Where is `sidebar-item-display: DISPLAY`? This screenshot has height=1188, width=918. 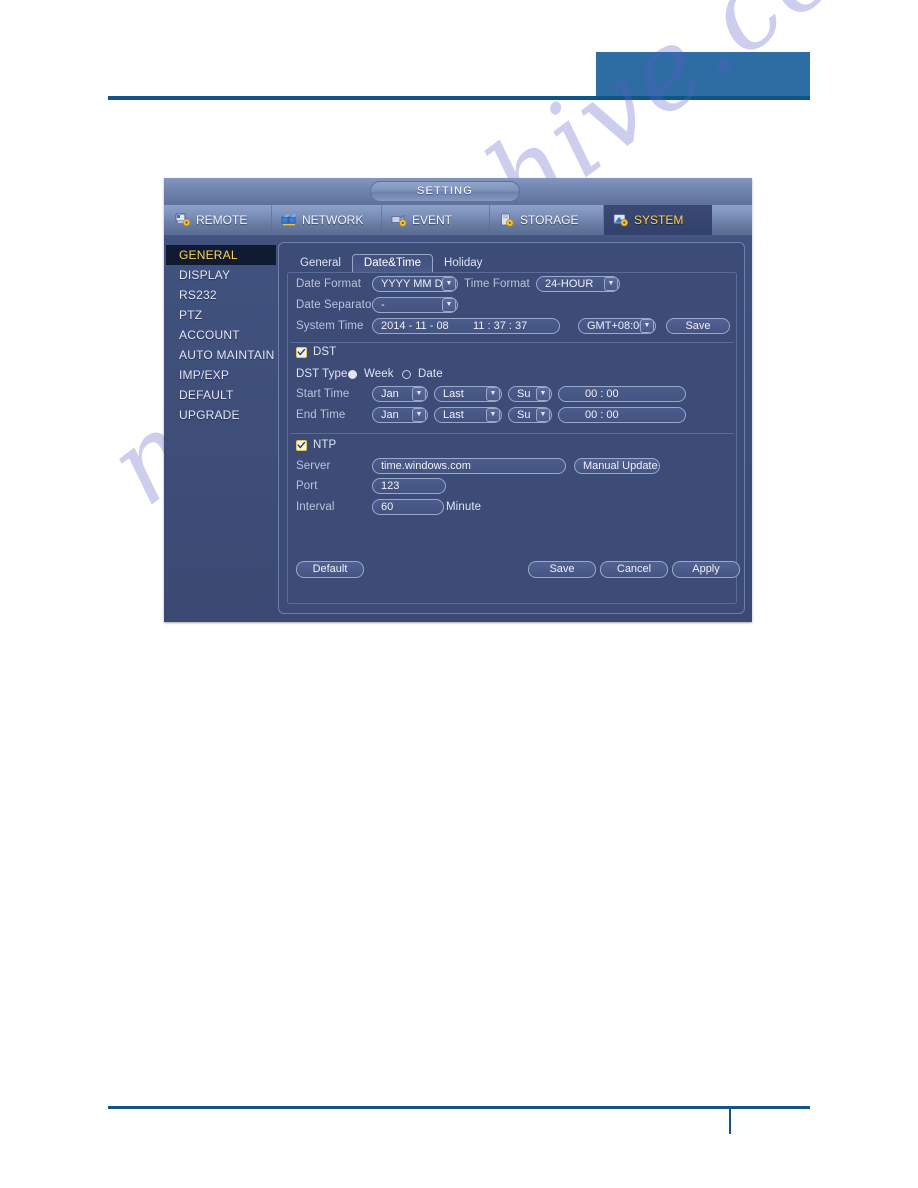
sidebar-item-display: DISPLAY is located at coordinates (221, 275).